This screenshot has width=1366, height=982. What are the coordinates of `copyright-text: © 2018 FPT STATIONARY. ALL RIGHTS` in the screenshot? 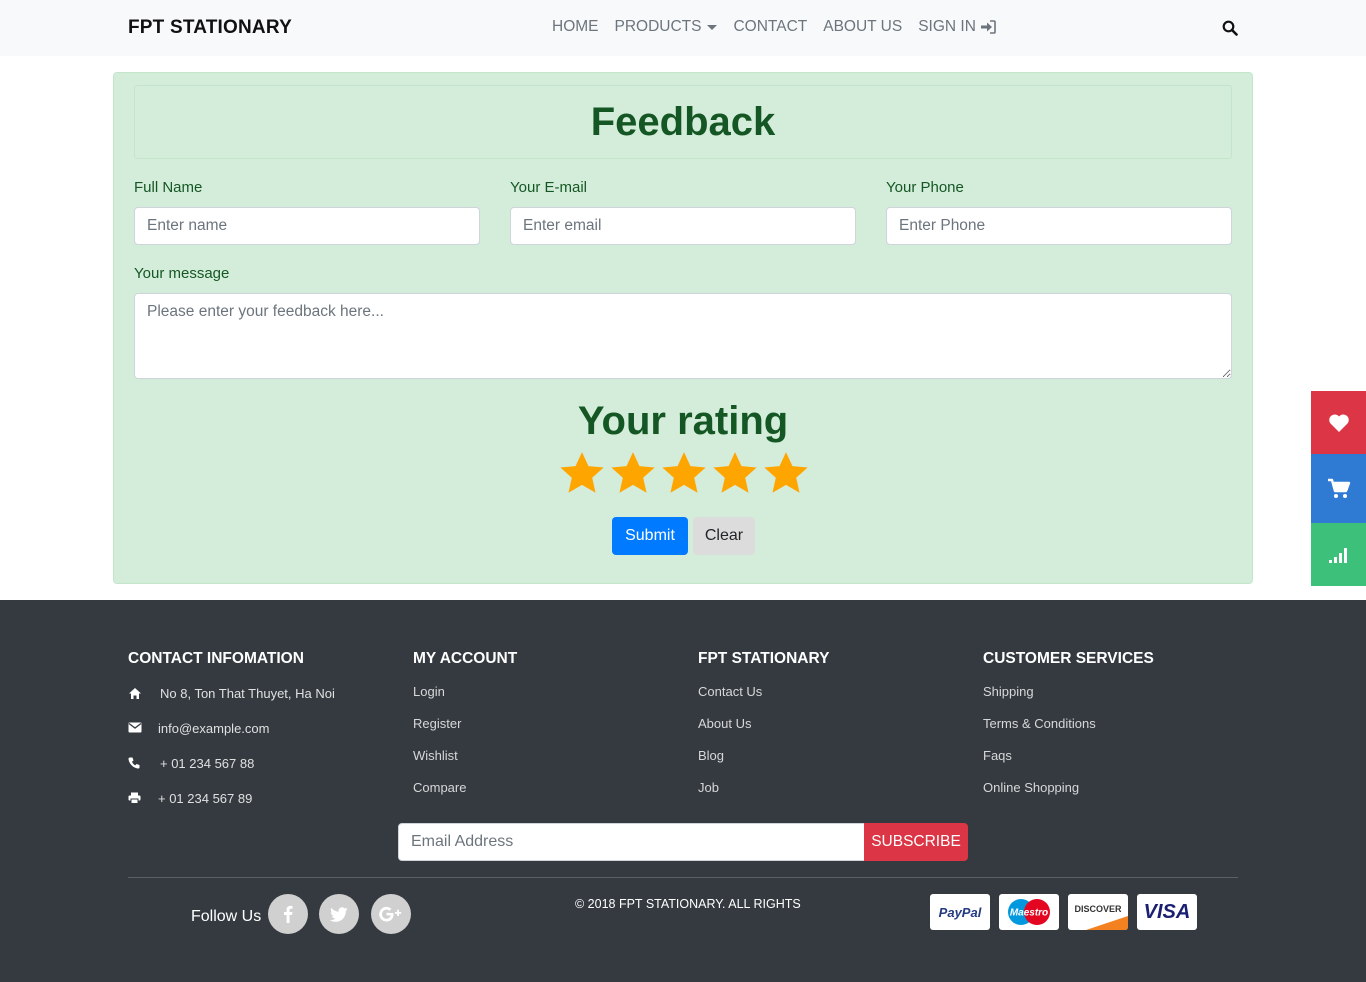 It's located at (688, 904).